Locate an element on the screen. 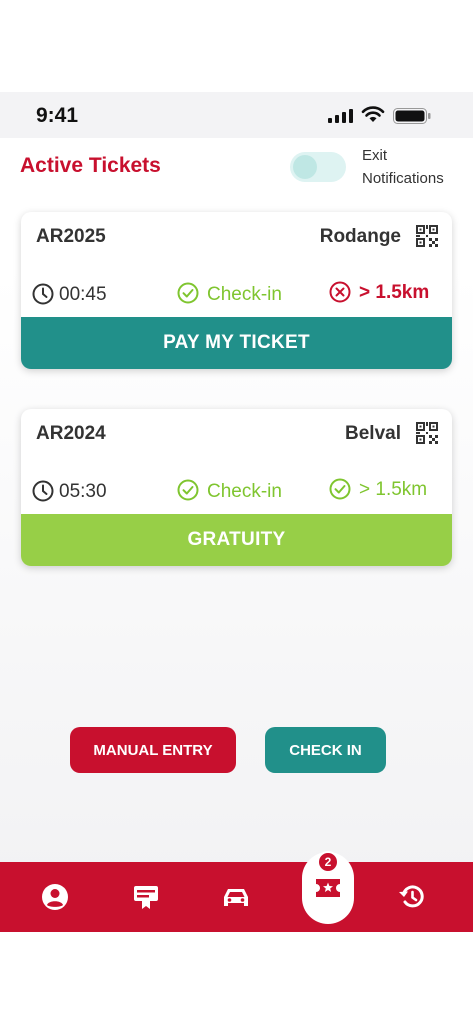 This screenshot has width=473, height=1024. exit-notifications-toggle is located at coordinates (318, 167).